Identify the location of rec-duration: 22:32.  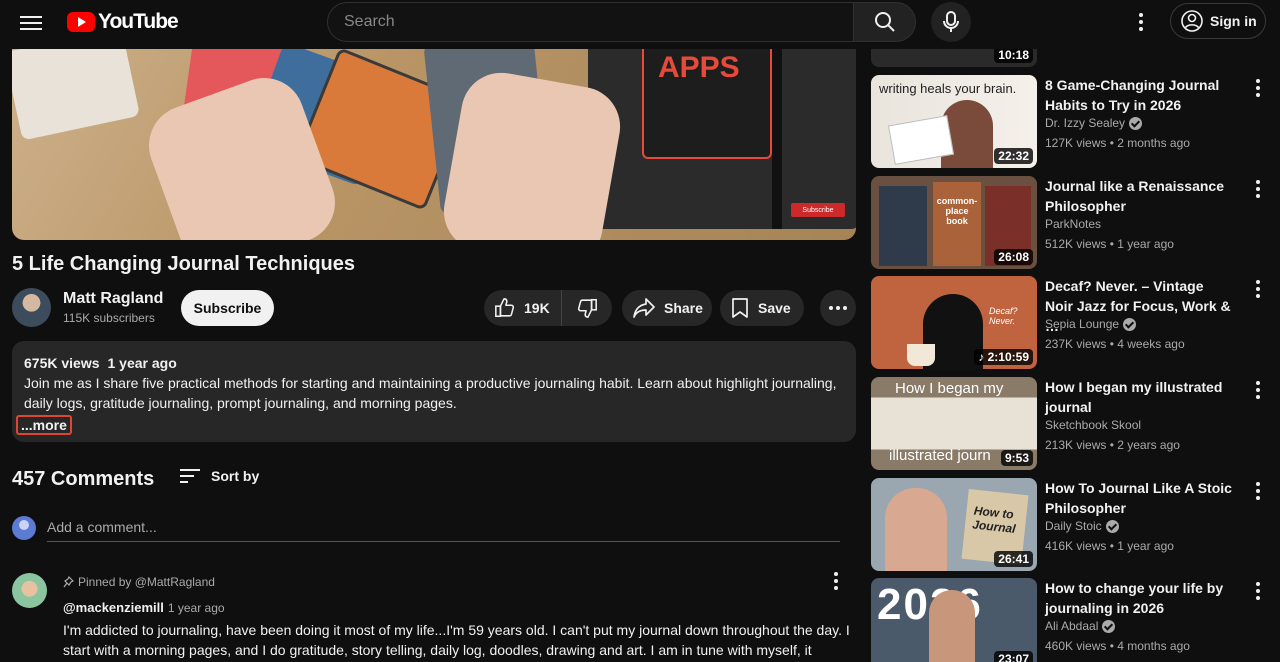
(1013, 156).